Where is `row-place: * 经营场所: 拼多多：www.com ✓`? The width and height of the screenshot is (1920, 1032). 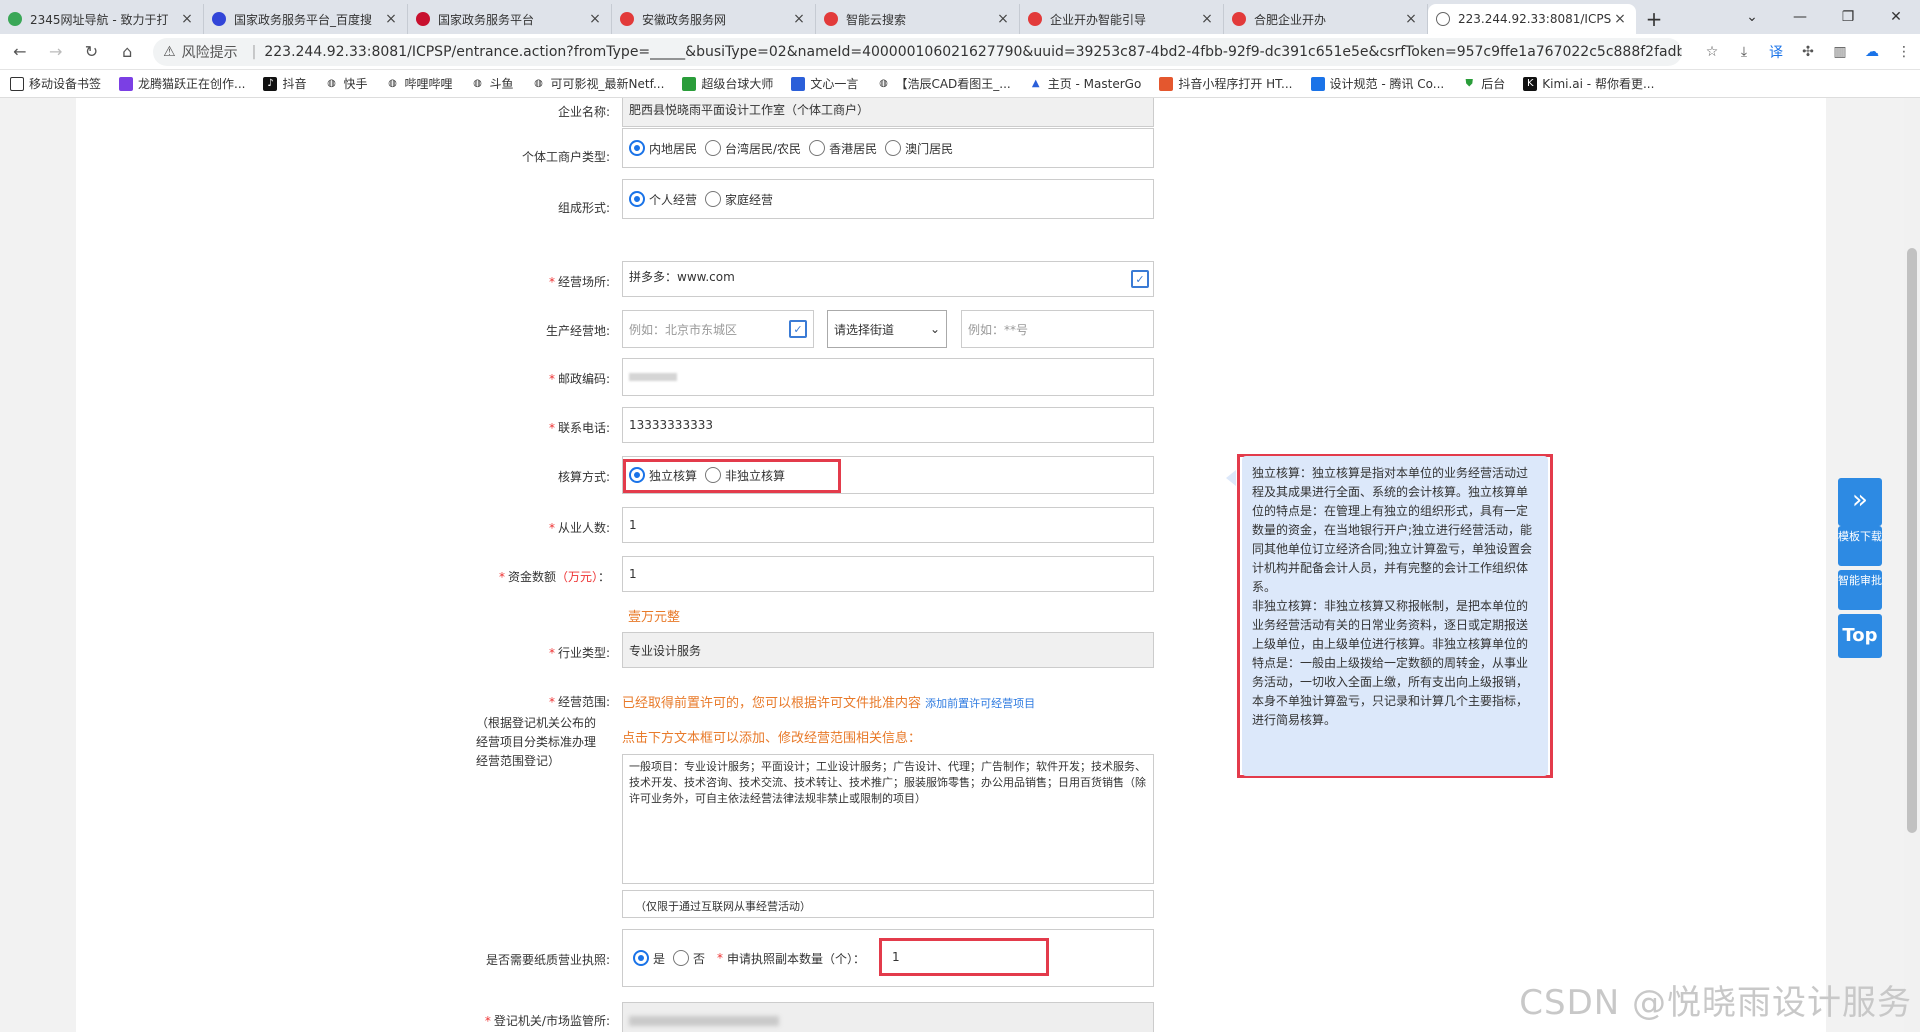
row-place: * 经营场所: 拼多多：www.com ✓ is located at coordinates (626, 280).